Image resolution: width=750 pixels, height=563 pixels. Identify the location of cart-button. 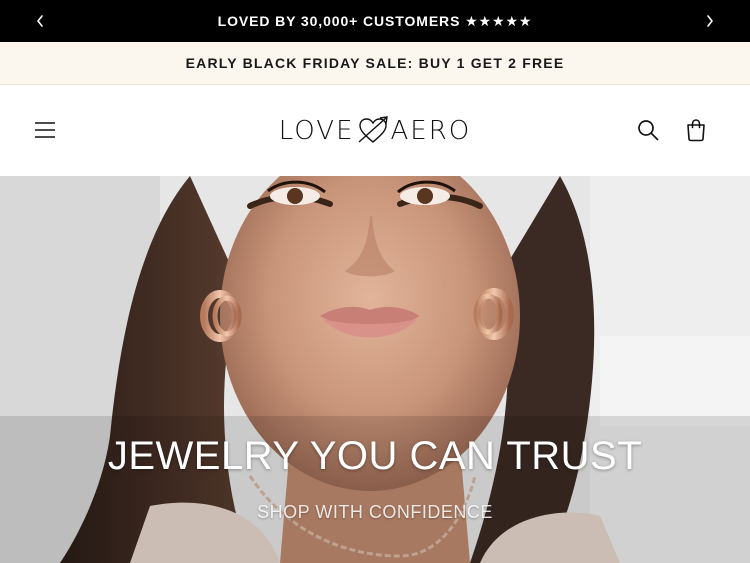
(696, 130).